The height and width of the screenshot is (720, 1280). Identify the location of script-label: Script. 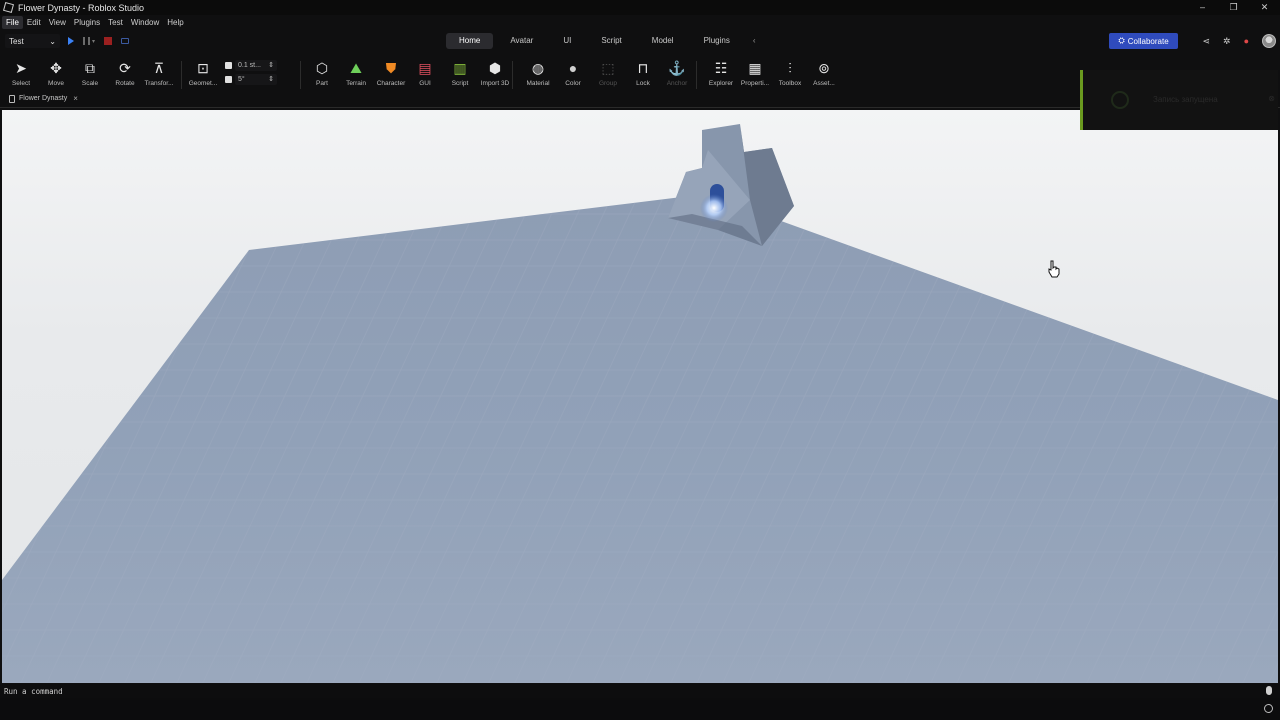
(460, 83).